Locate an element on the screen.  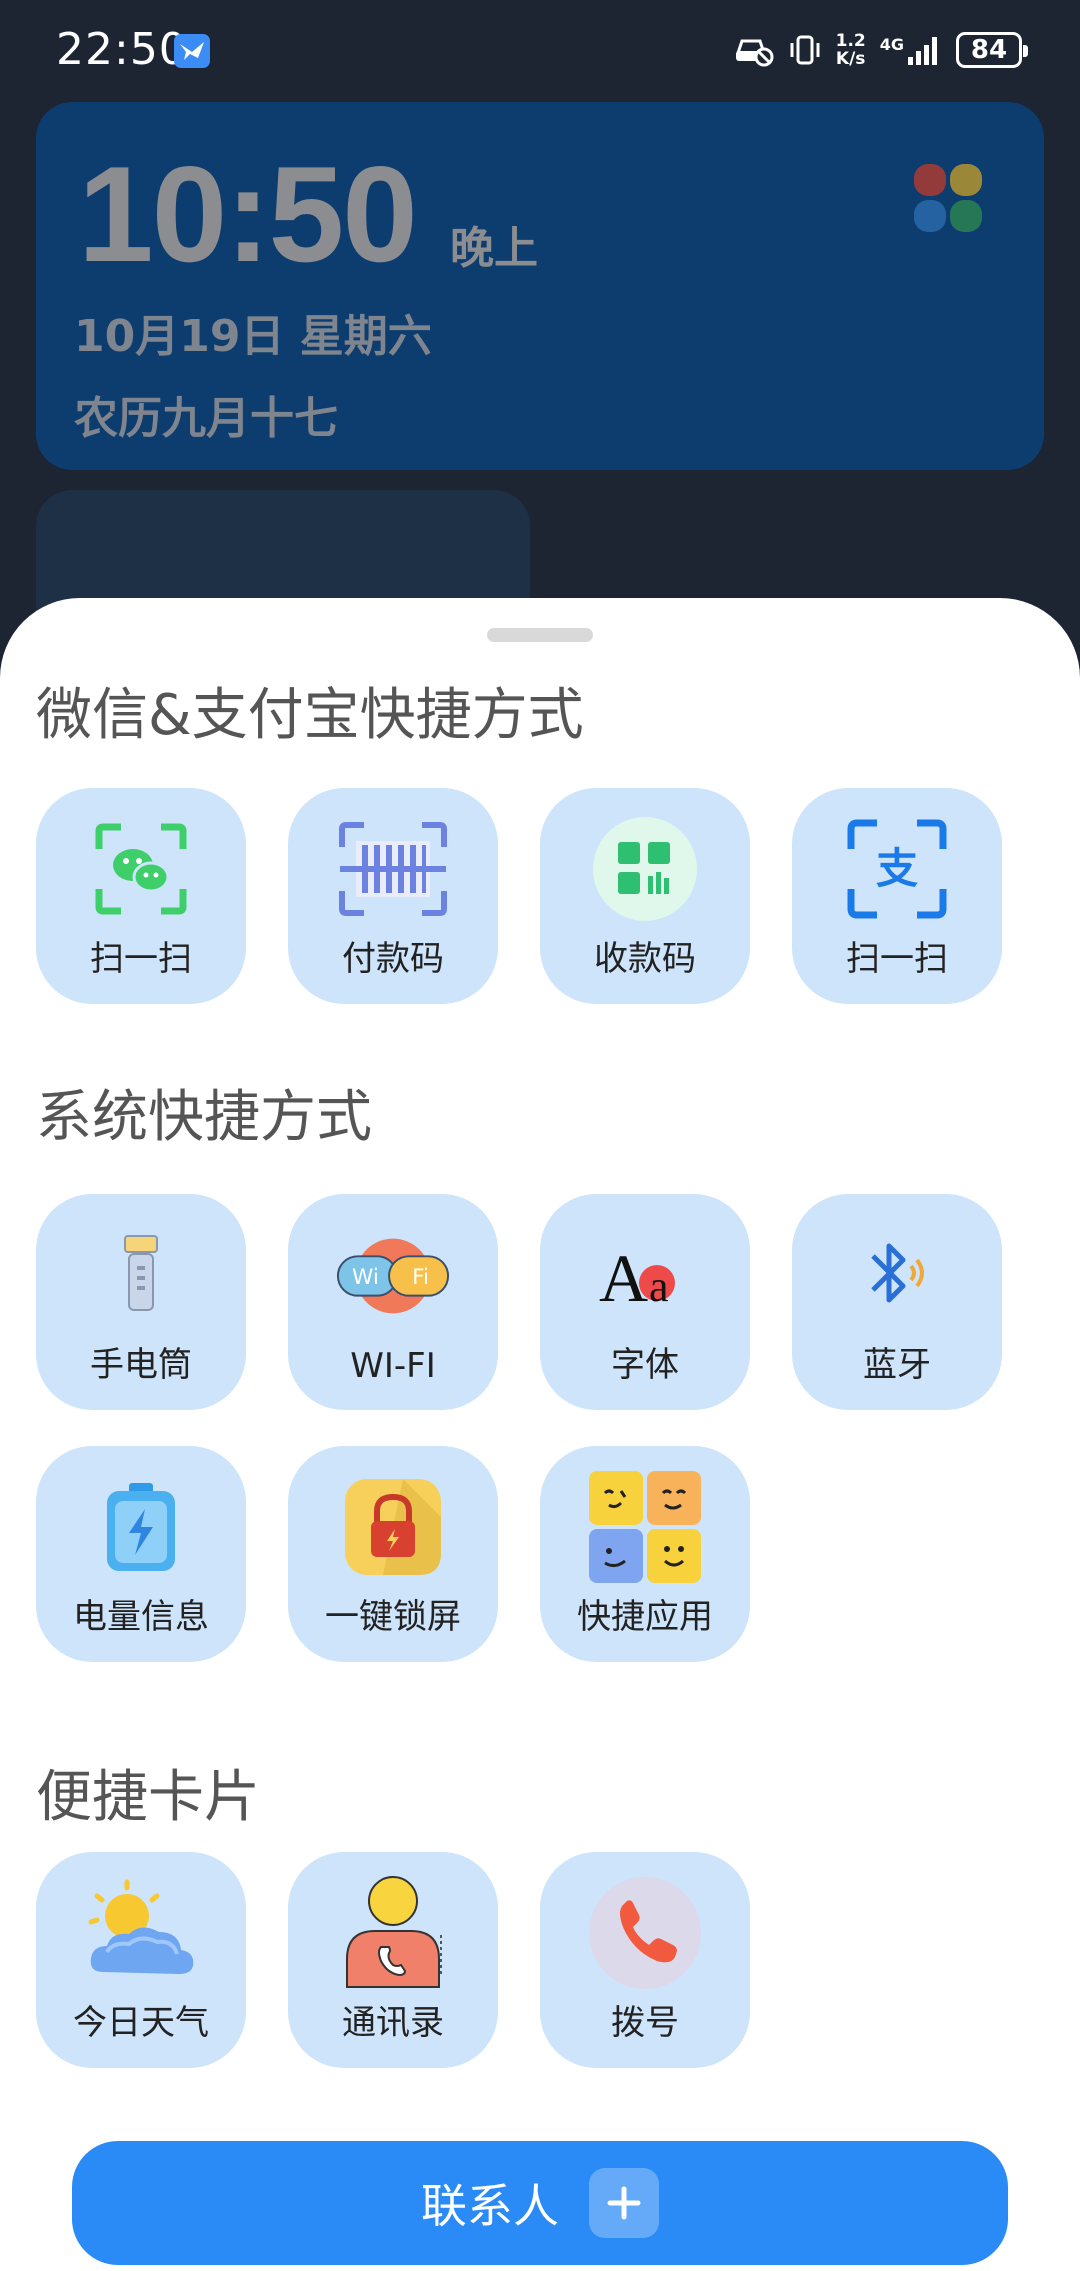
tile-label: 电量信息 is located at coordinates (141, 1617).